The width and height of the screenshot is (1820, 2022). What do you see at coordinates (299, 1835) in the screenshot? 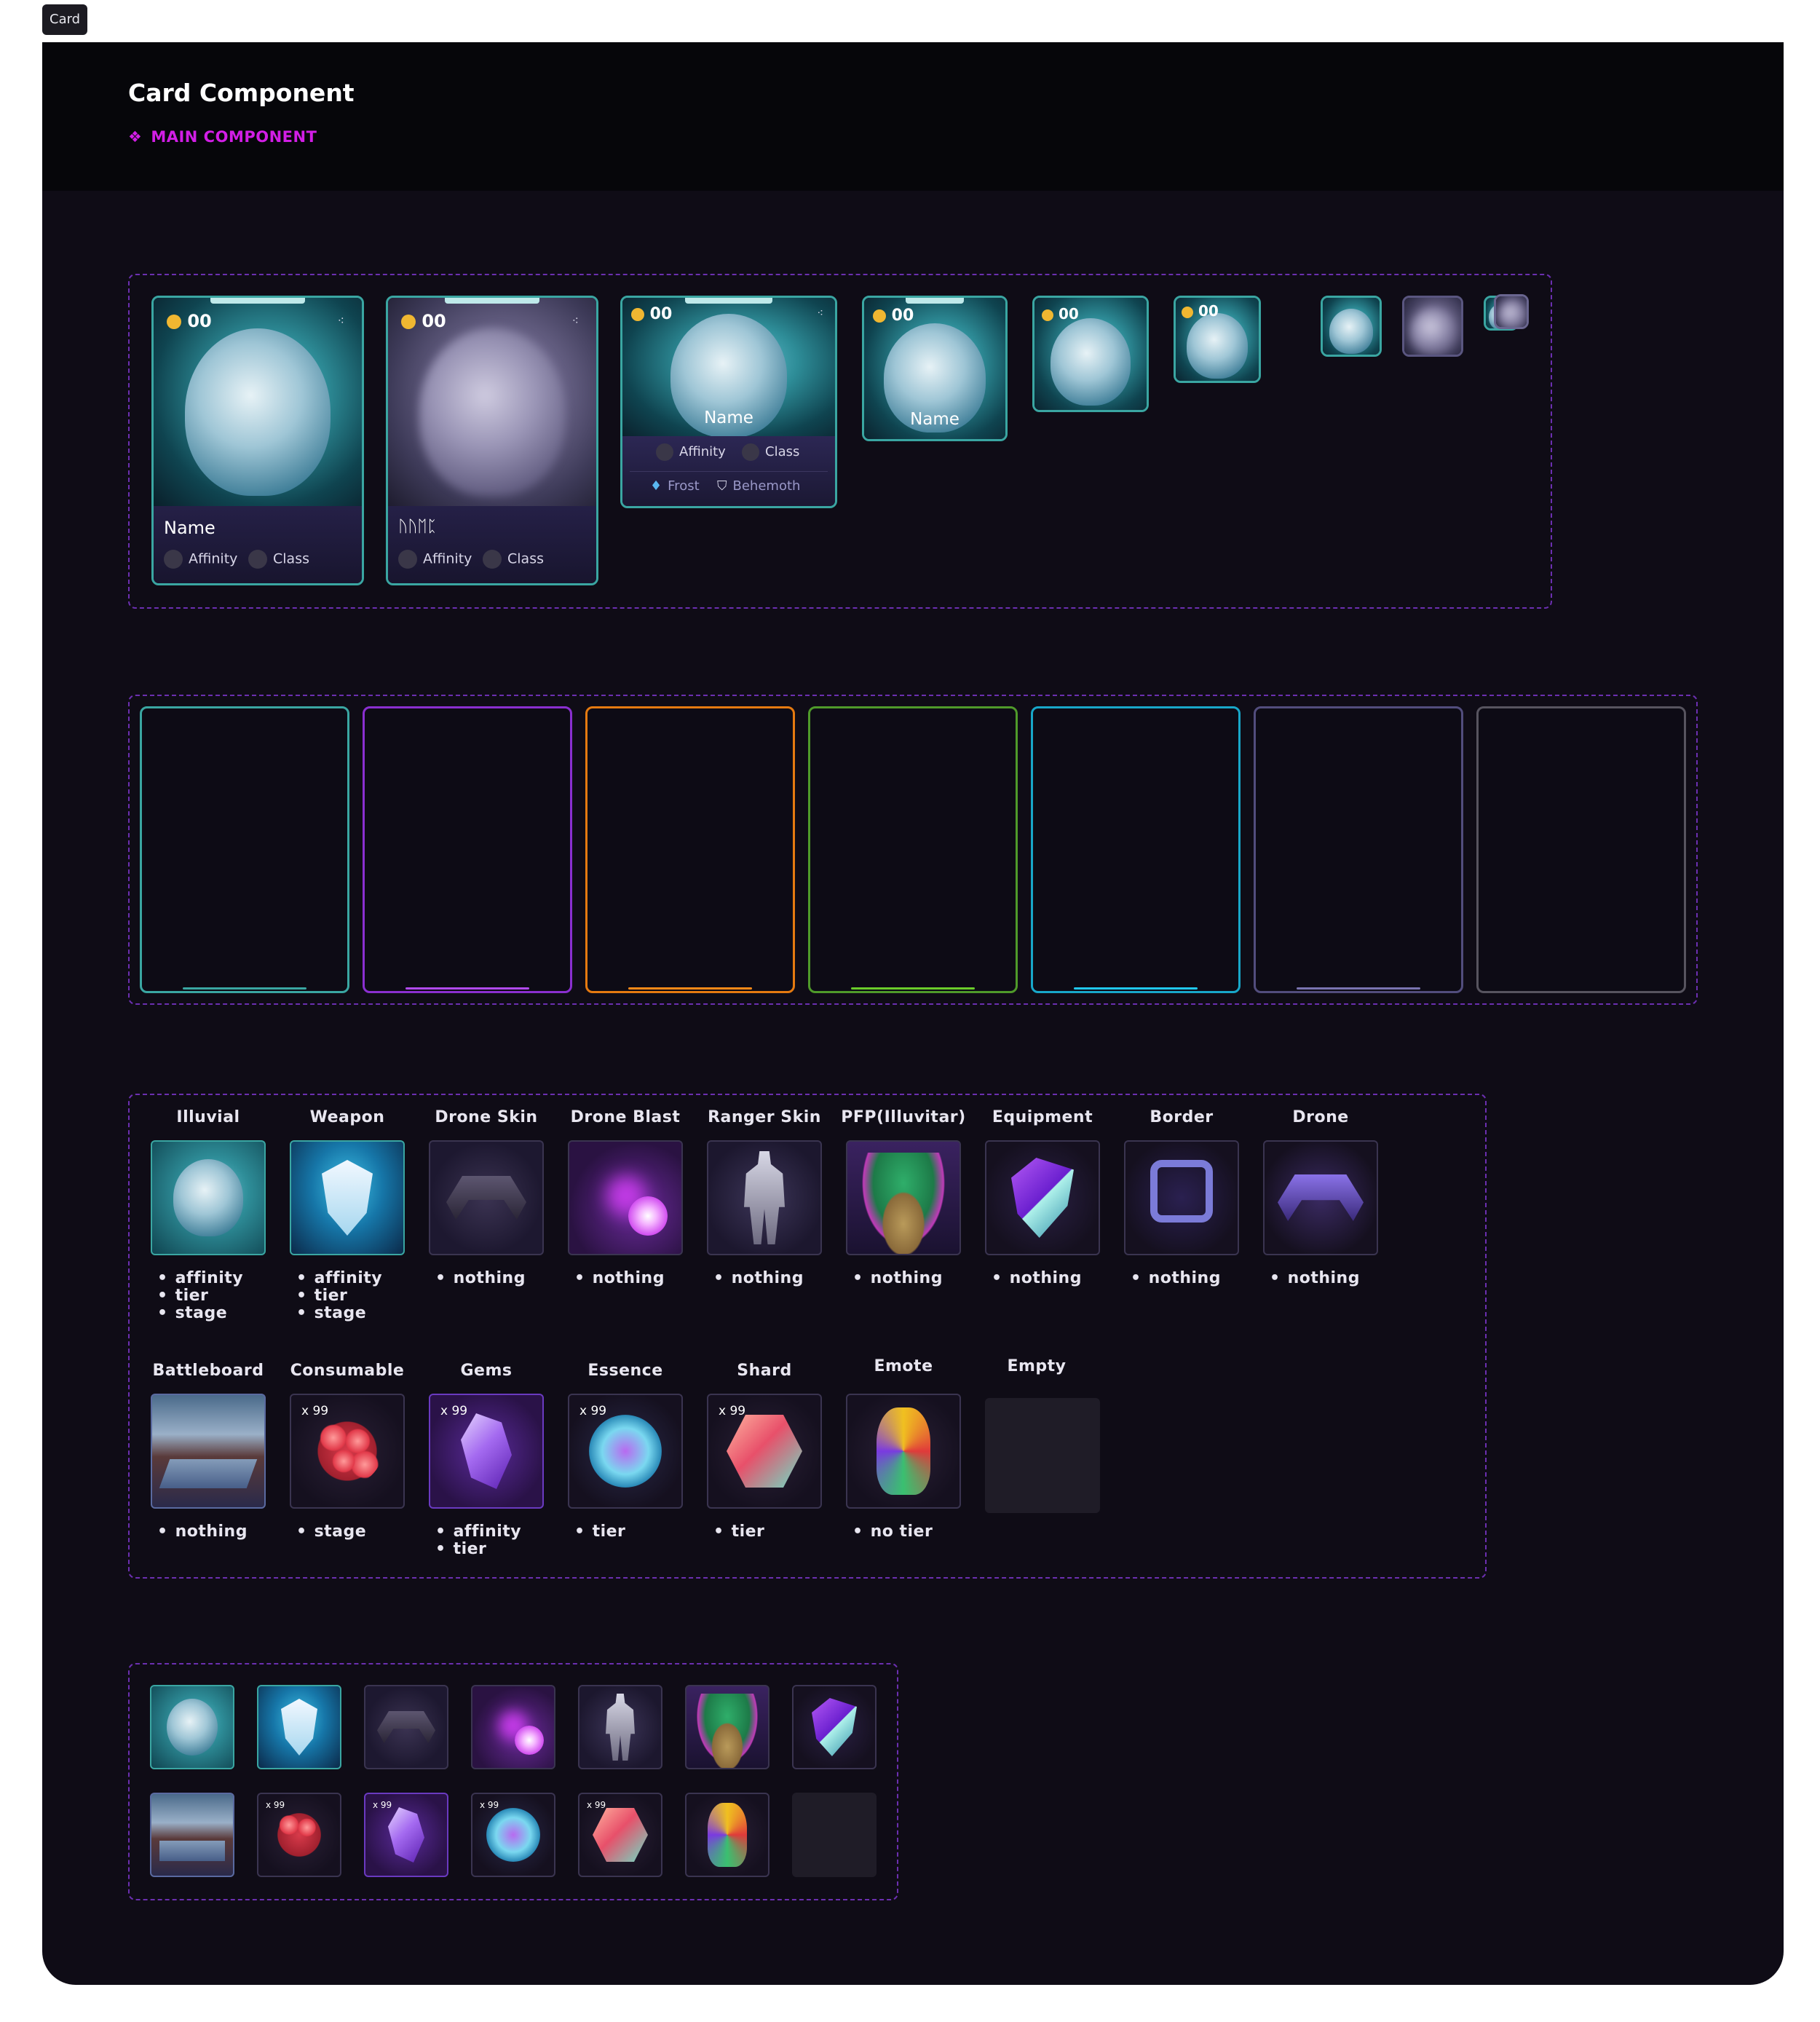
I see `mini-consumable: x 99` at bounding box center [299, 1835].